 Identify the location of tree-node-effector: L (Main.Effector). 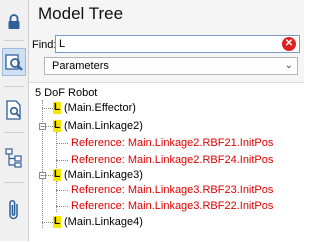
(94, 108).